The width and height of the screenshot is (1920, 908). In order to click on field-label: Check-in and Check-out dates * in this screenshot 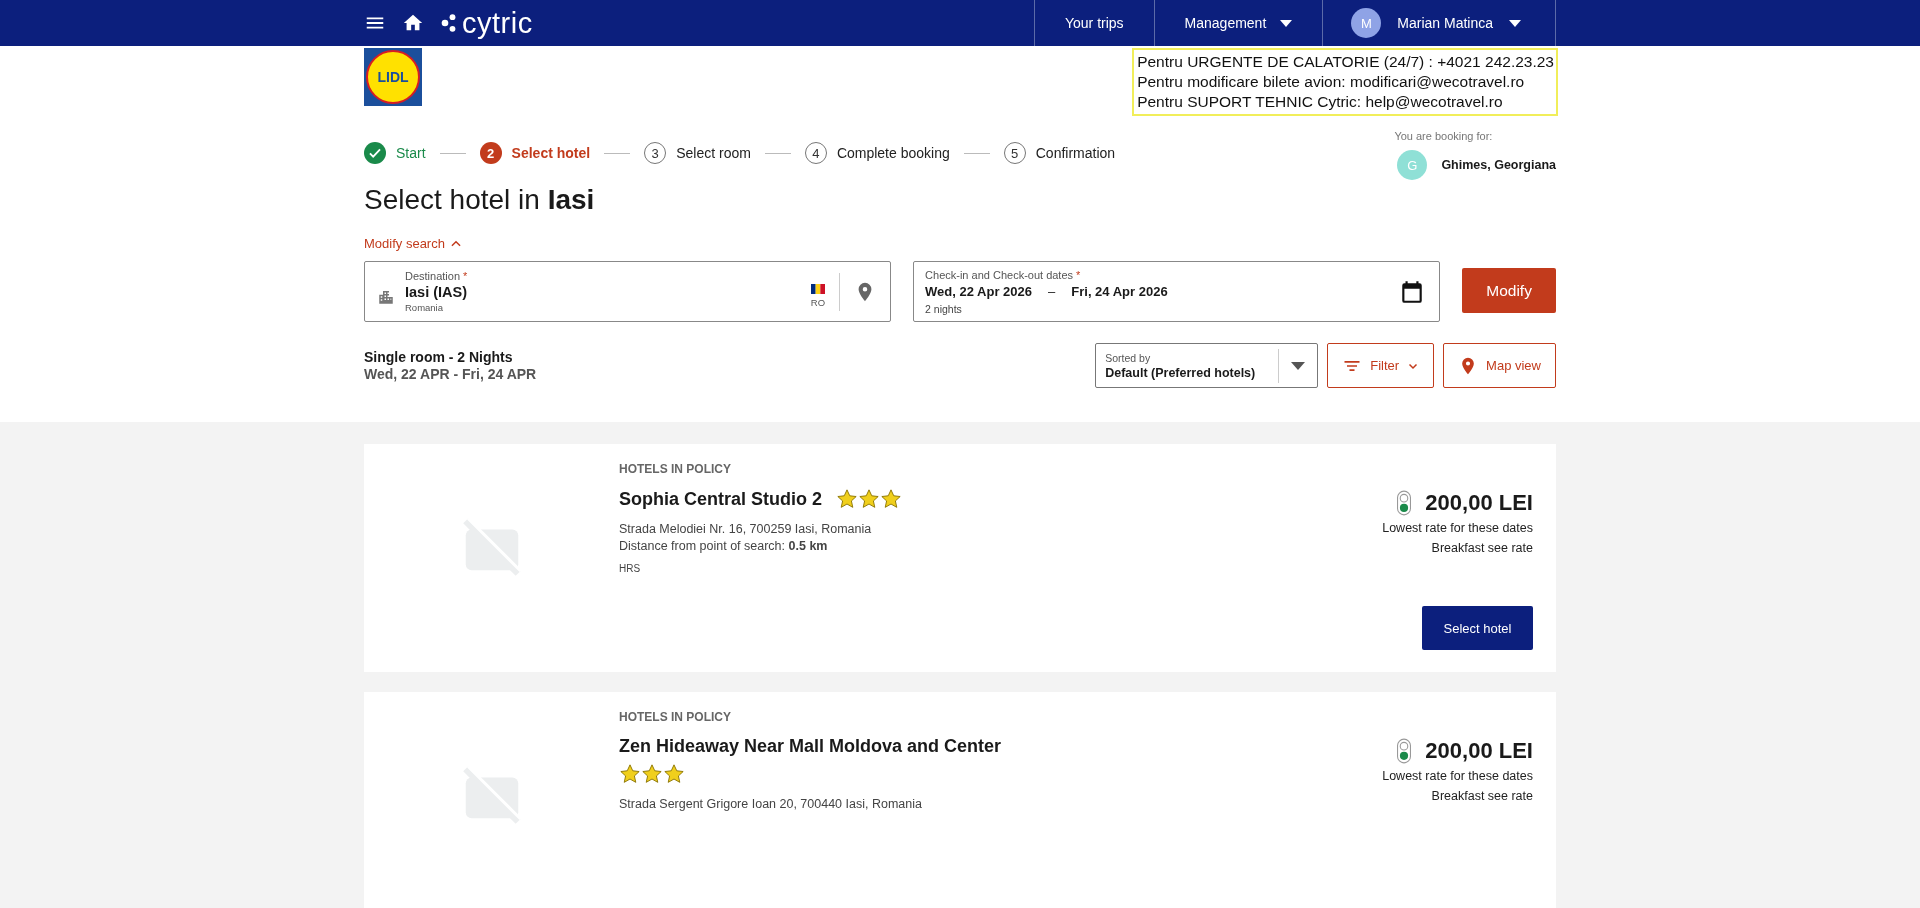, I will do `click(1003, 274)`.